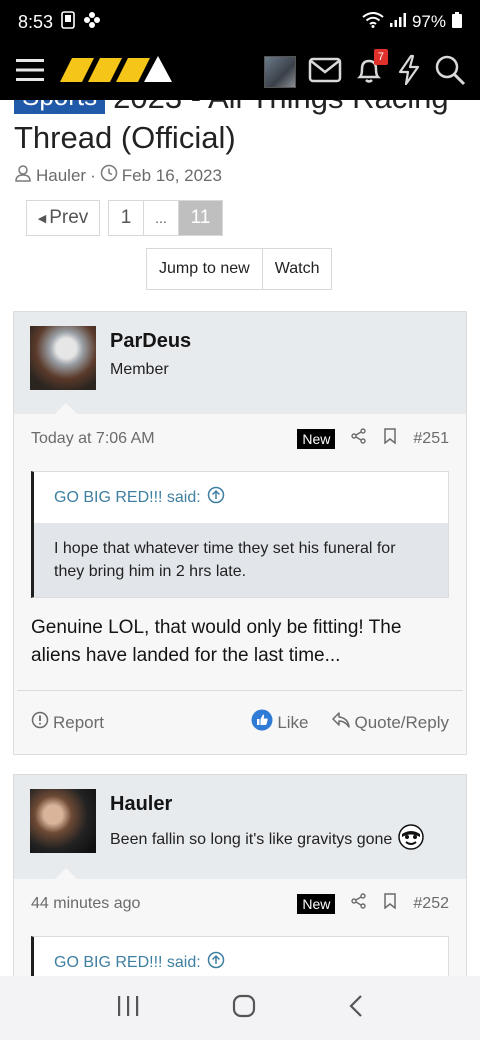 The image size is (480, 1040). Describe the element at coordinates (85, 904) in the screenshot. I see `post-time-link: 44 minutes ago` at that location.